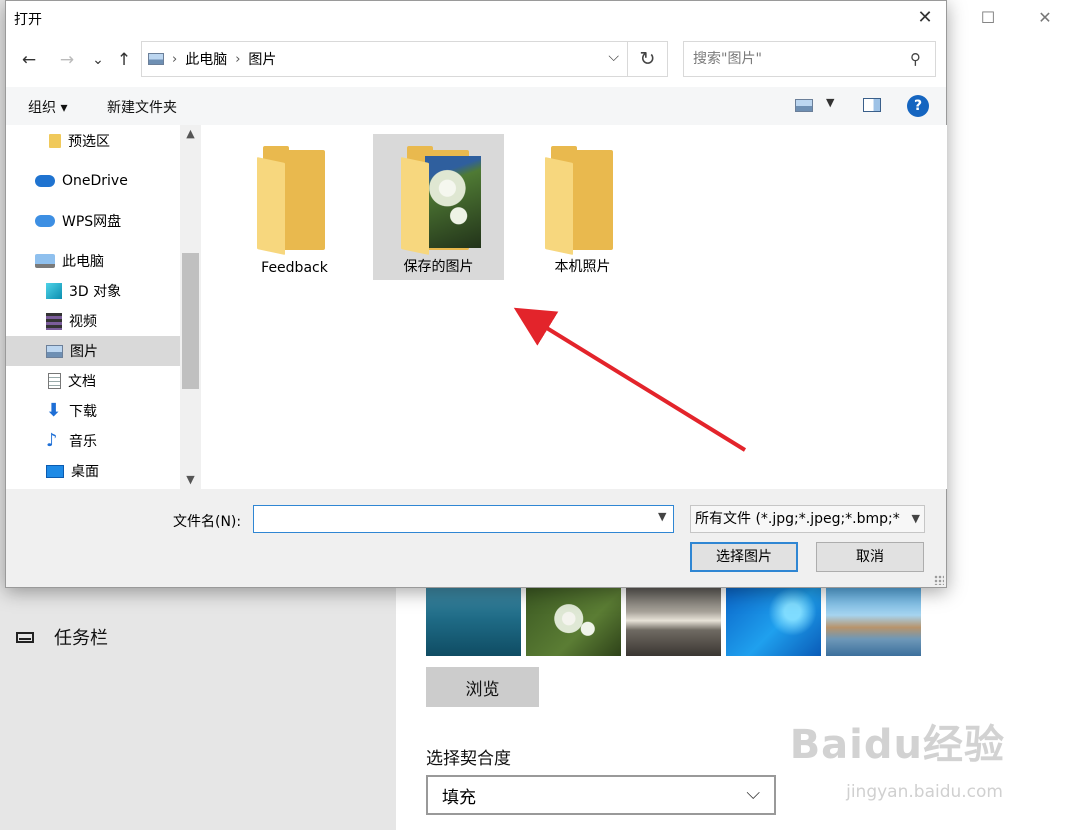 The image size is (1065, 830). Describe the element at coordinates (830, 102) in the screenshot. I see `view-dropdown-icon: ▼` at that location.